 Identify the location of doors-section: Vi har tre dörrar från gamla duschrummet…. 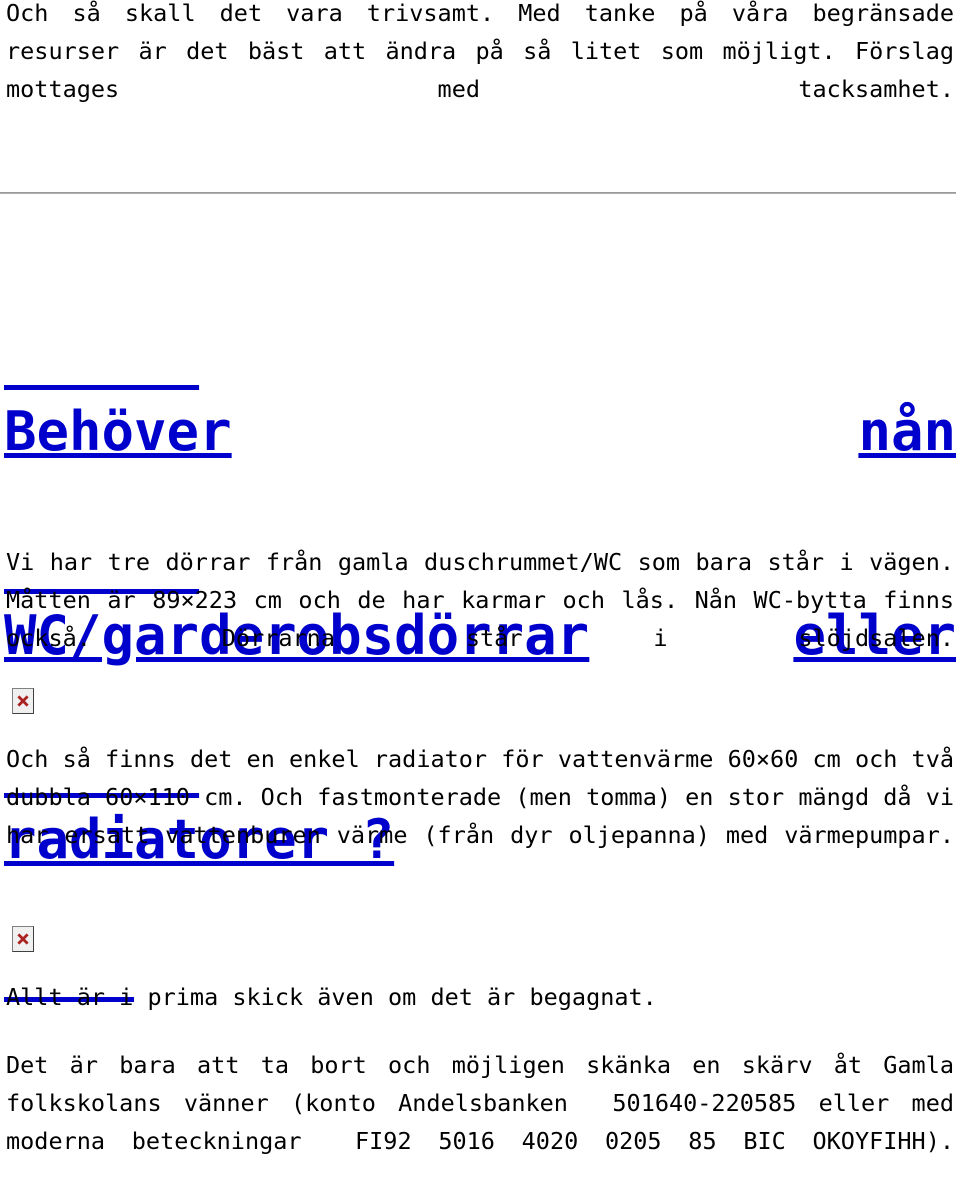
(480, 619).